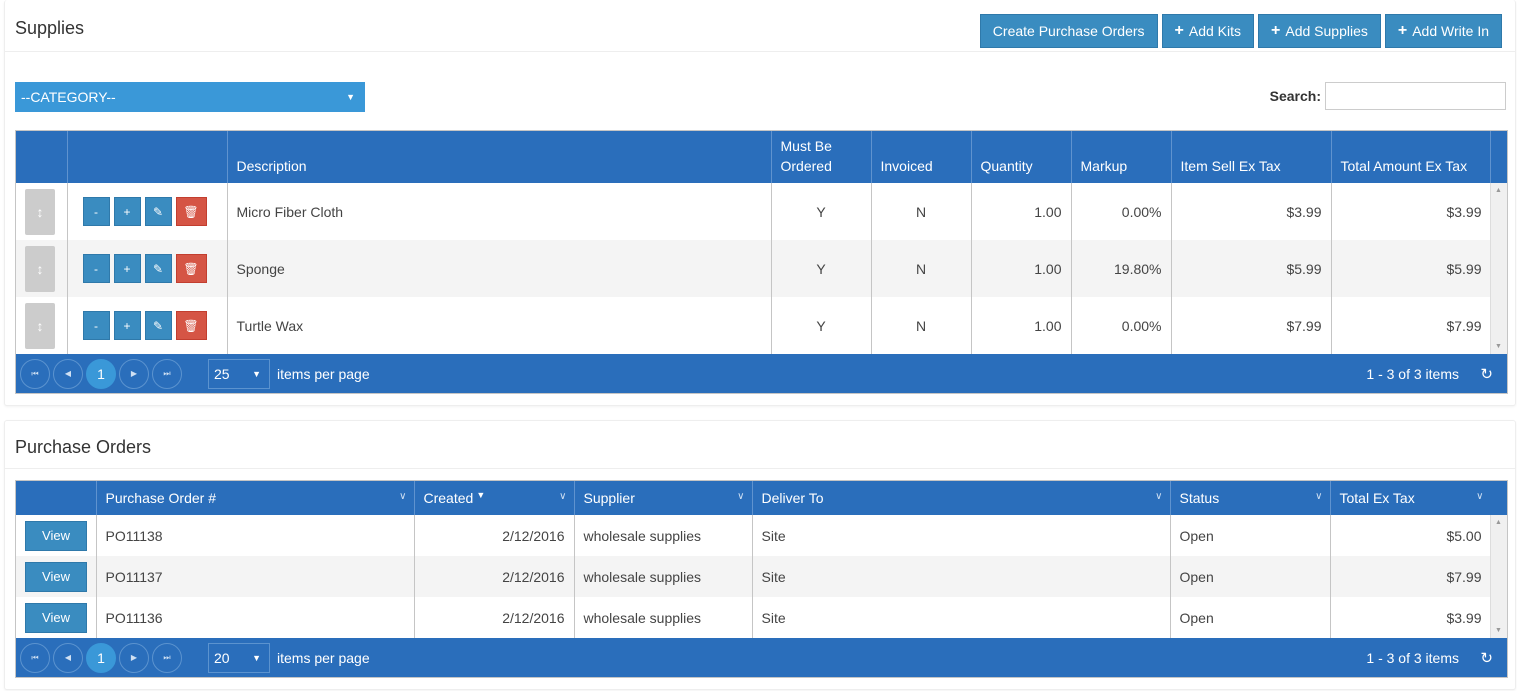 The image size is (1517, 691). Describe the element at coordinates (255, 576) in the screenshot. I see `cell-po-number: PO11137` at that location.